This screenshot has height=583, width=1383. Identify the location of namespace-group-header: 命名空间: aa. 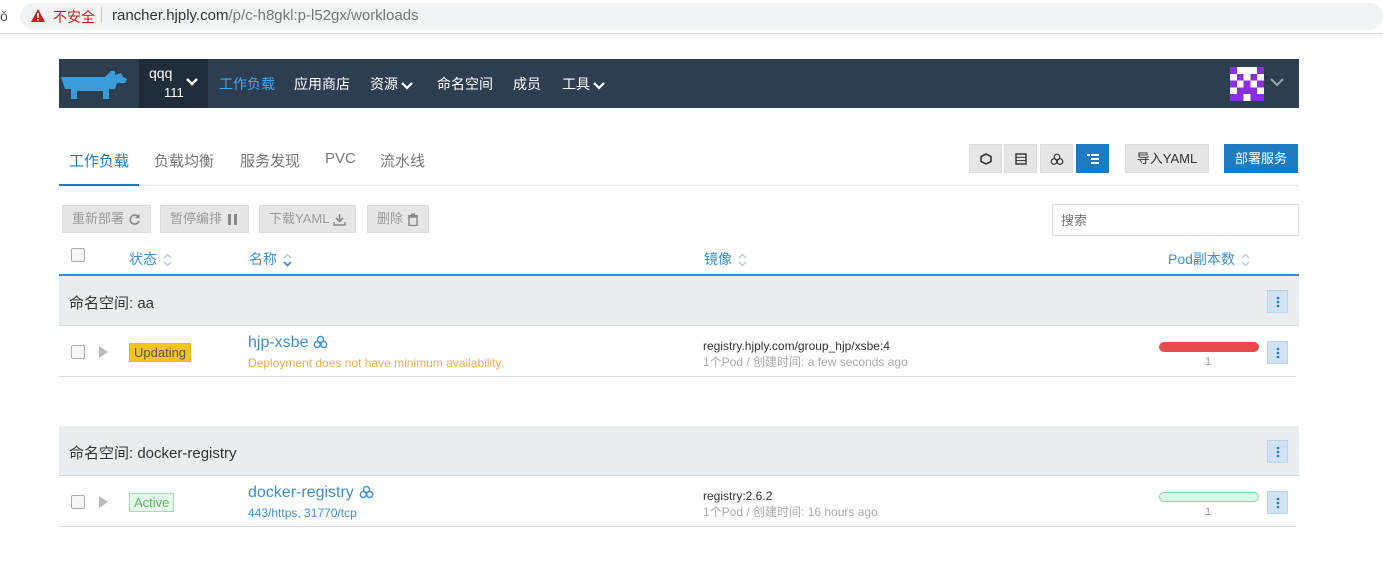
(679, 301).